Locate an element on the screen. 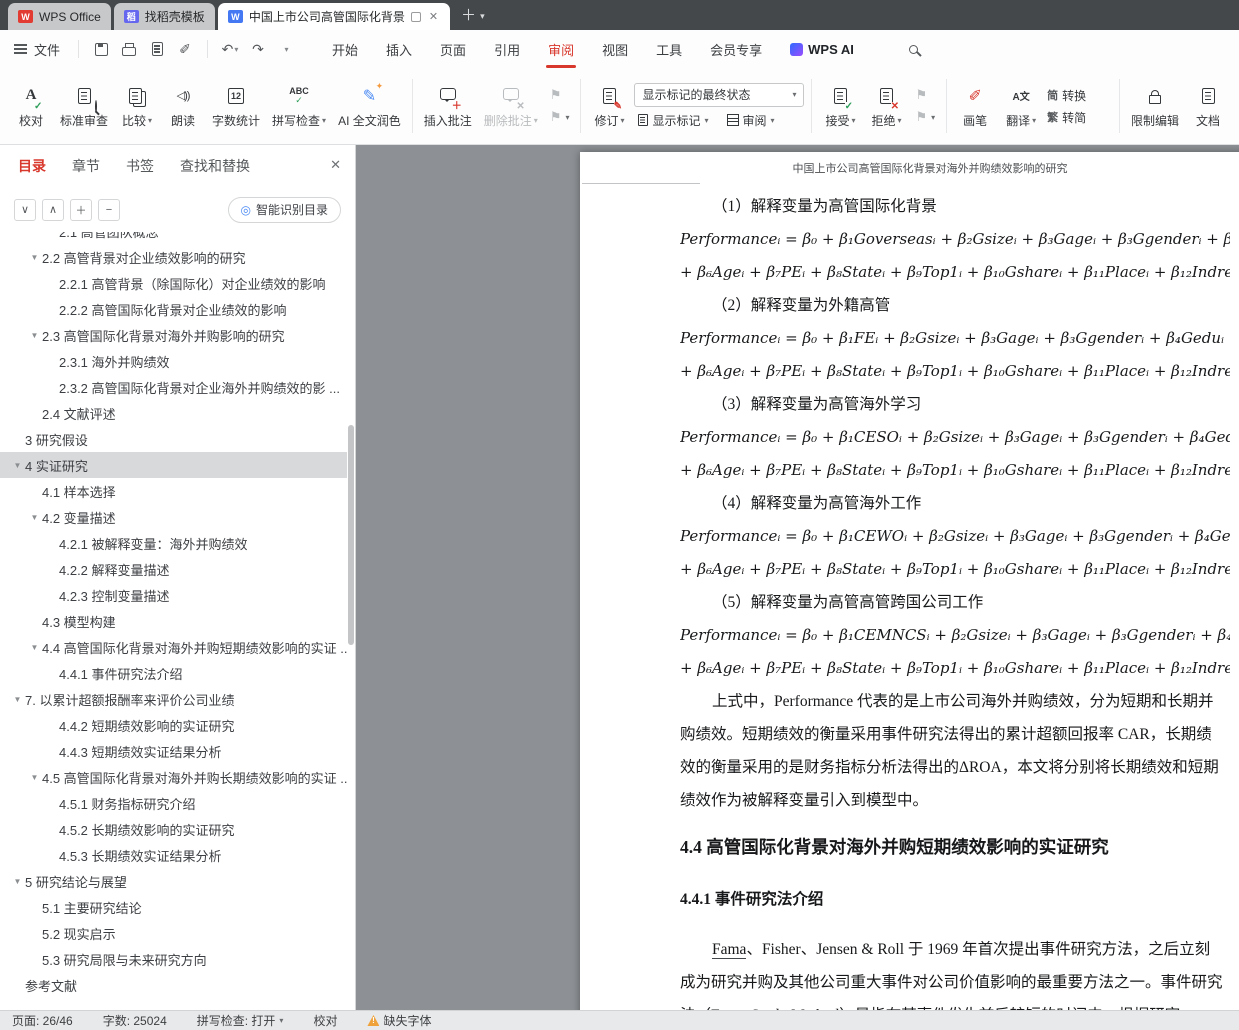 The height and width of the screenshot is (1030, 1239). quickbar-chevron: ▾ is located at coordinates (286, 49).